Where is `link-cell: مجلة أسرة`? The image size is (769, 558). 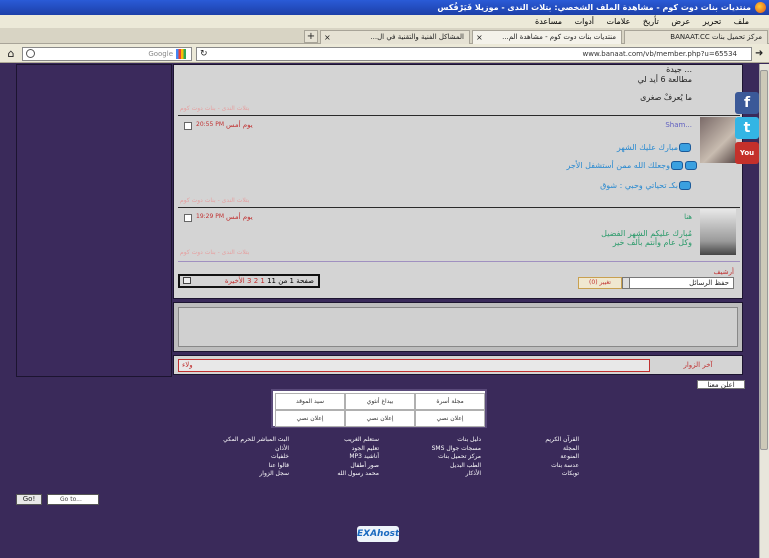 link-cell: مجلة أسرة is located at coordinates (450, 401).